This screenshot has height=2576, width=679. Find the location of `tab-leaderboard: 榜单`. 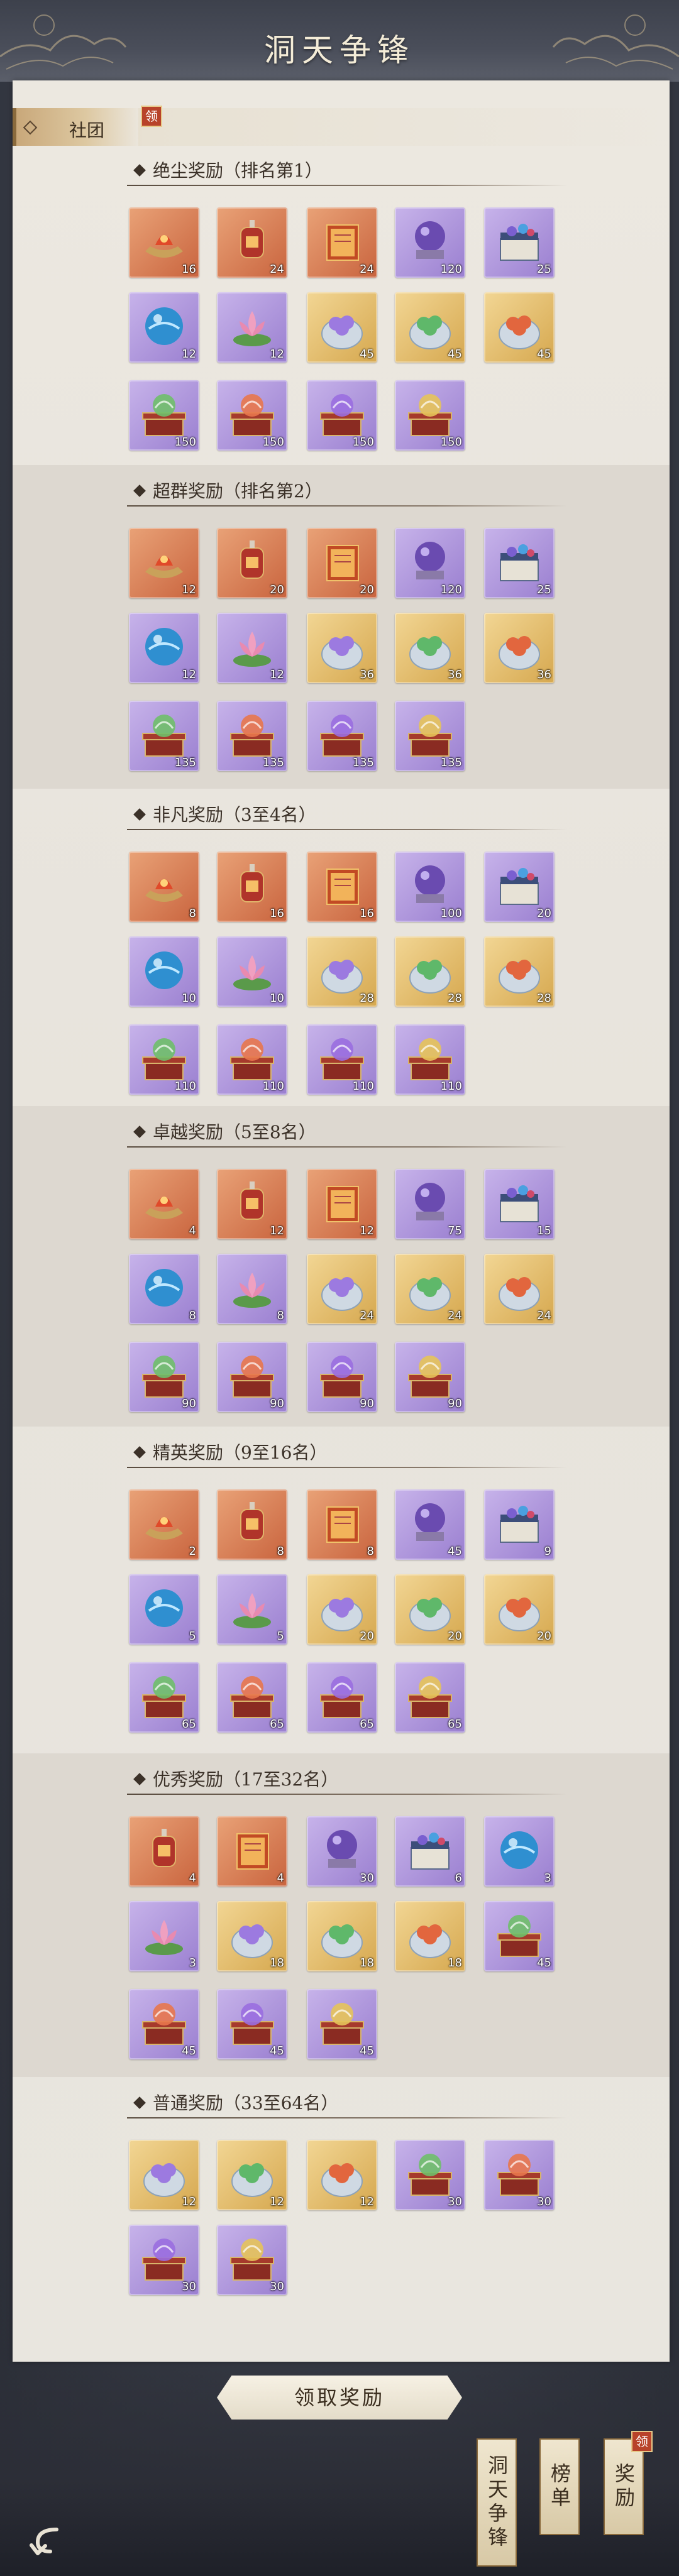

tab-leaderboard: 榜单 is located at coordinates (559, 2486).